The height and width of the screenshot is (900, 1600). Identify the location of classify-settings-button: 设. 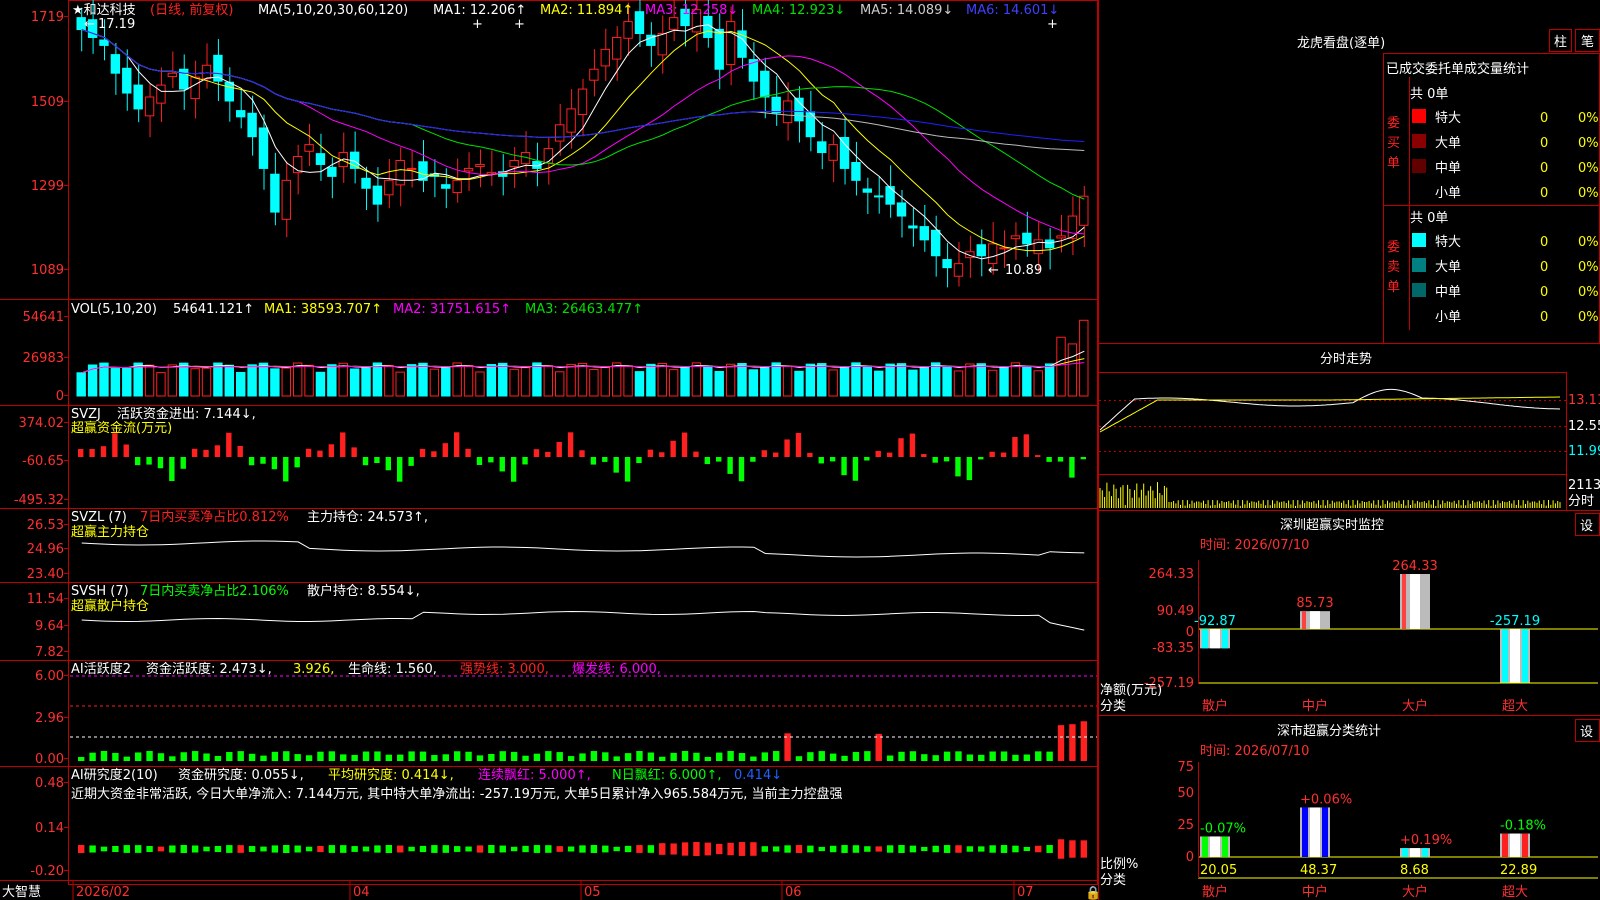
(1586, 732).